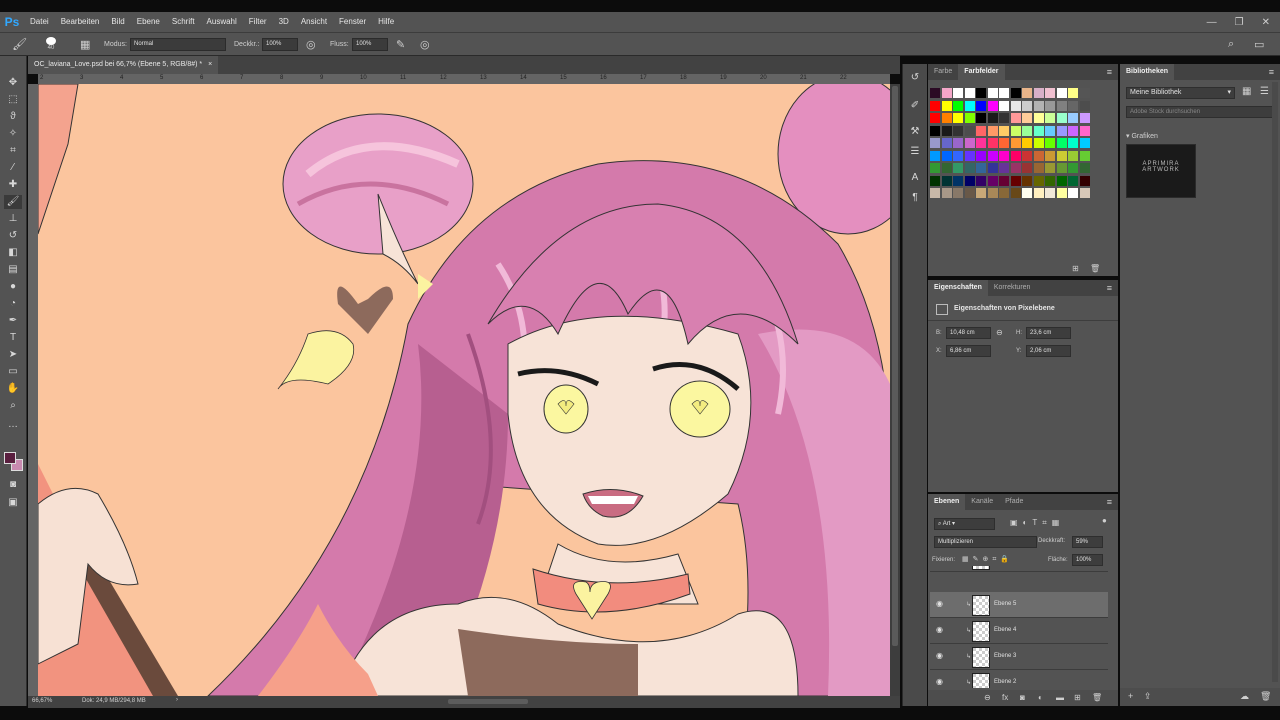  I want to click on upload-icon: ⇪, so click(1148, 696).